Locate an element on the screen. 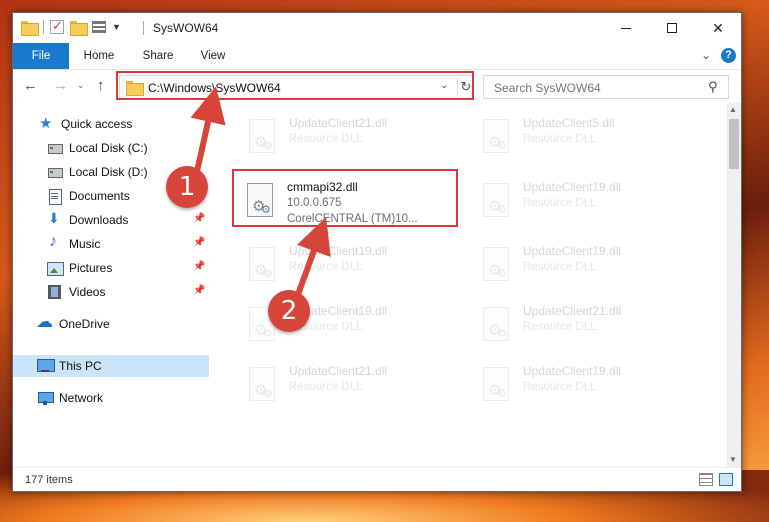 Image resolution: width=769 pixels, height=522 pixels. new-folder-icon is located at coordinates (79, 28).